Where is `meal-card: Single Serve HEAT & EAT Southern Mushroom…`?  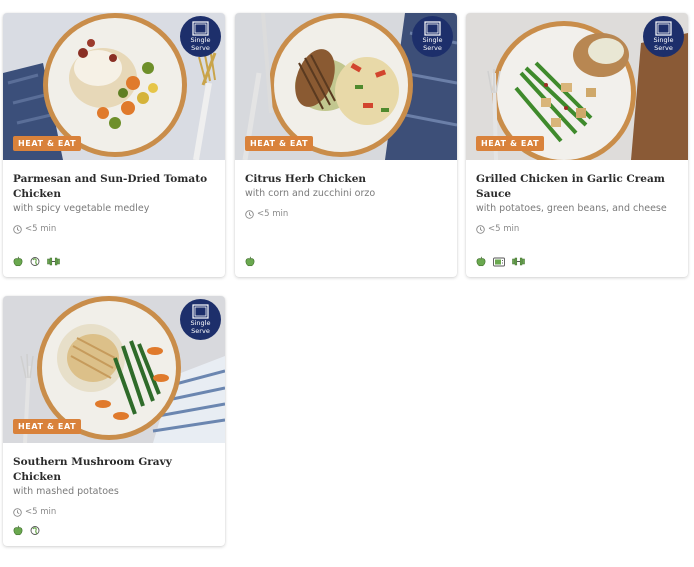
meal-card: Single Serve HEAT & EAT Southern Mushroom… is located at coordinates (114, 421).